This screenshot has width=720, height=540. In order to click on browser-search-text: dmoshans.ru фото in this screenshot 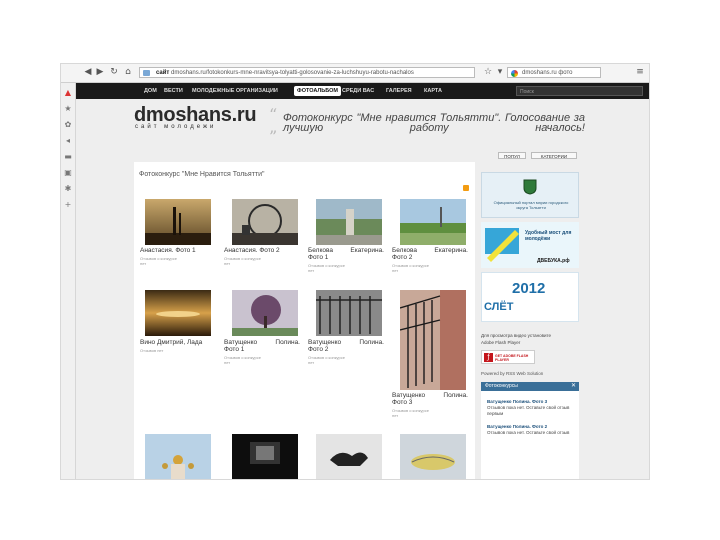, I will do `click(547, 73)`.